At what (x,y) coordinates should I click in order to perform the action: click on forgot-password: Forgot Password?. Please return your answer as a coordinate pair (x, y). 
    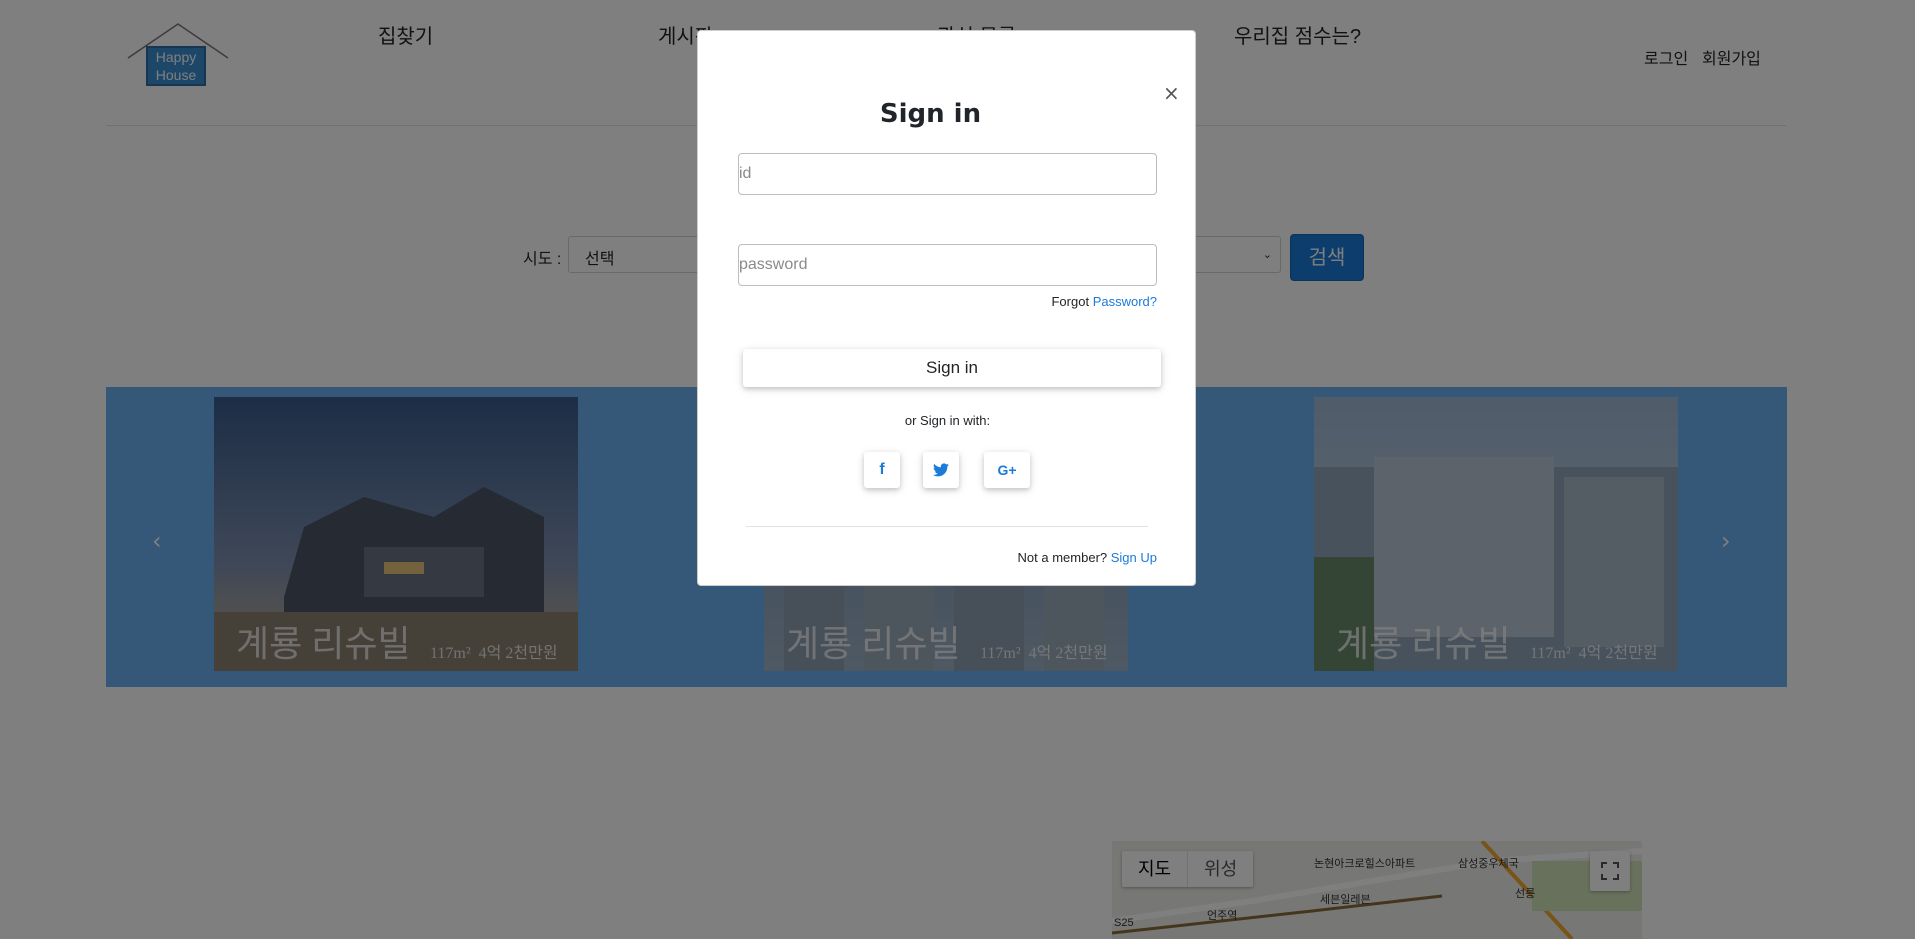
    Looking at the image, I should click on (927, 301).